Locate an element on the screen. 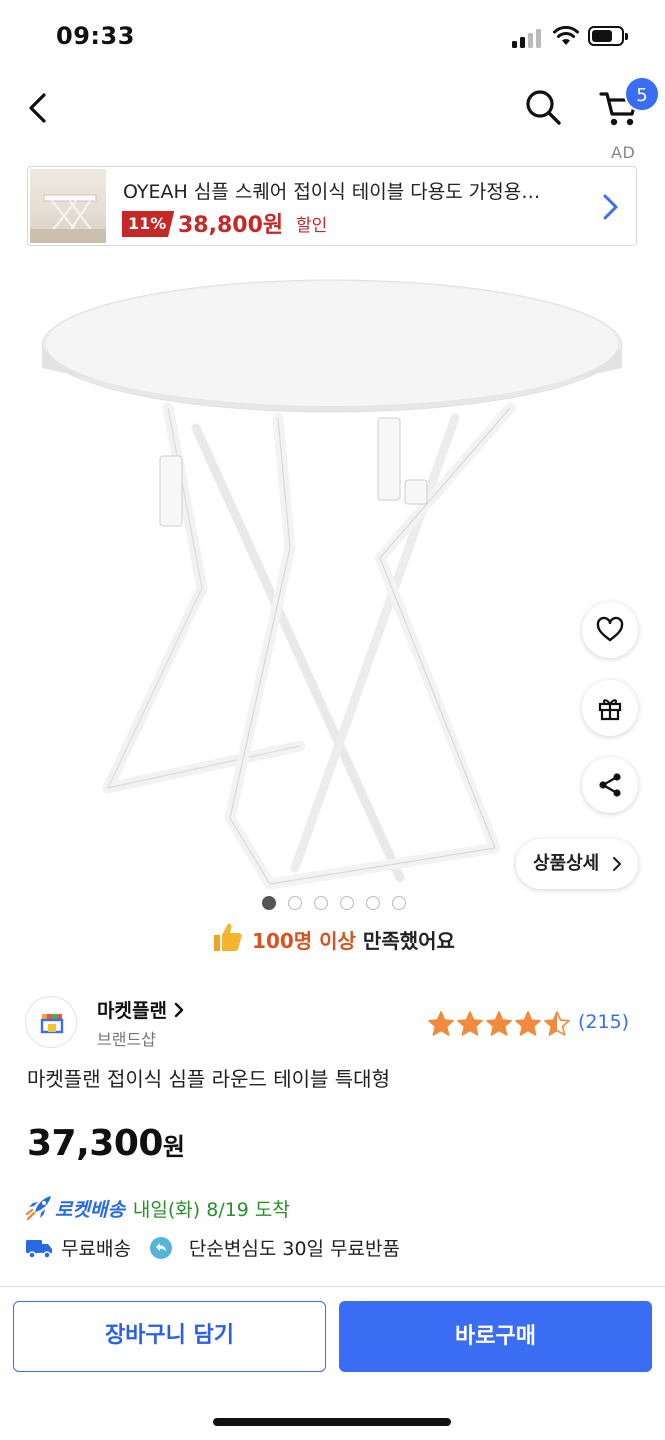 This screenshot has width=665, height=1440. satisfaction-highlight: 100명 이상 is located at coordinates (304, 941).